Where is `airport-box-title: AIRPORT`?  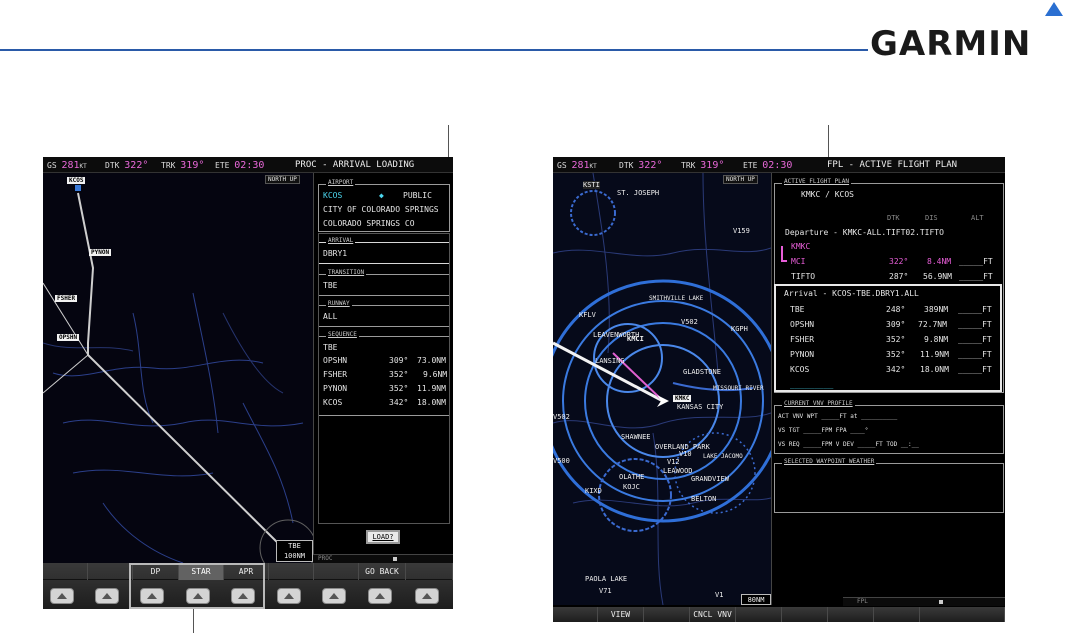 airport-box-title: AIRPORT is located at coordinates (341, 182).